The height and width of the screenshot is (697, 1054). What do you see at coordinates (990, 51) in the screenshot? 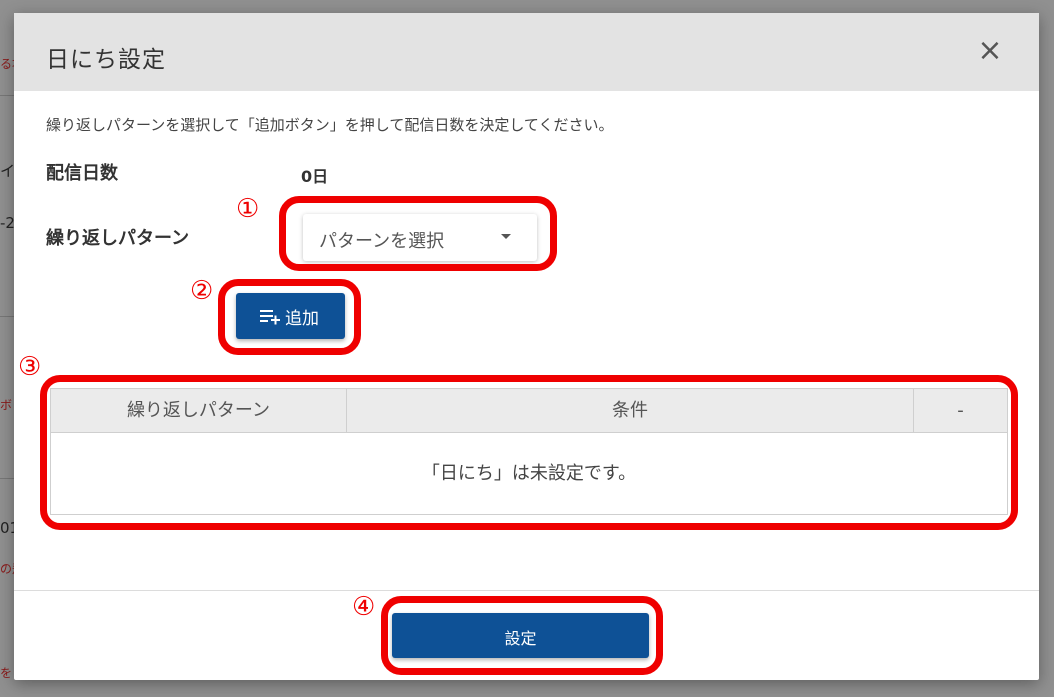
I see `close-icon: ×` at bounding box center [990, 51].